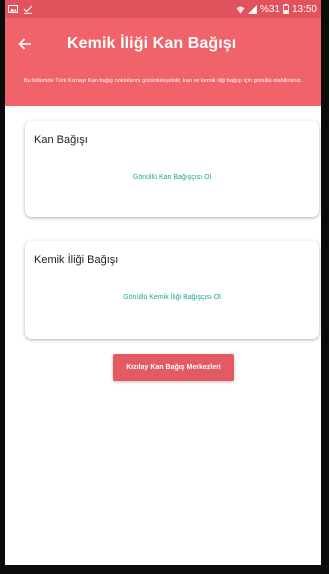 The height and width of the screenshot is (574, 329). Describe the element at coordinates (163, 9) in the screenshot. I see `status-bar: %31 13:50` at that location.